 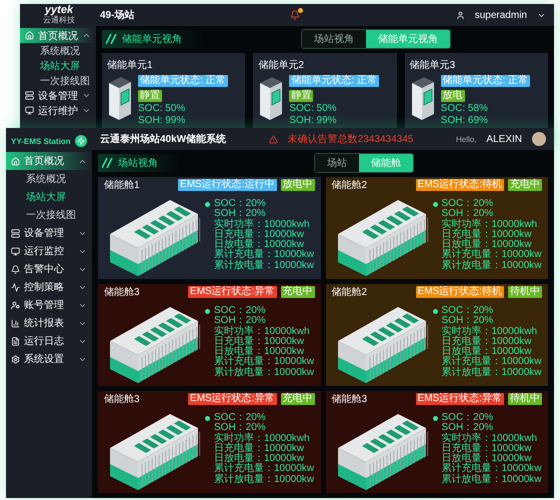 I want to click on sidebar-item: 系统设置, so click(x=49, y=359).